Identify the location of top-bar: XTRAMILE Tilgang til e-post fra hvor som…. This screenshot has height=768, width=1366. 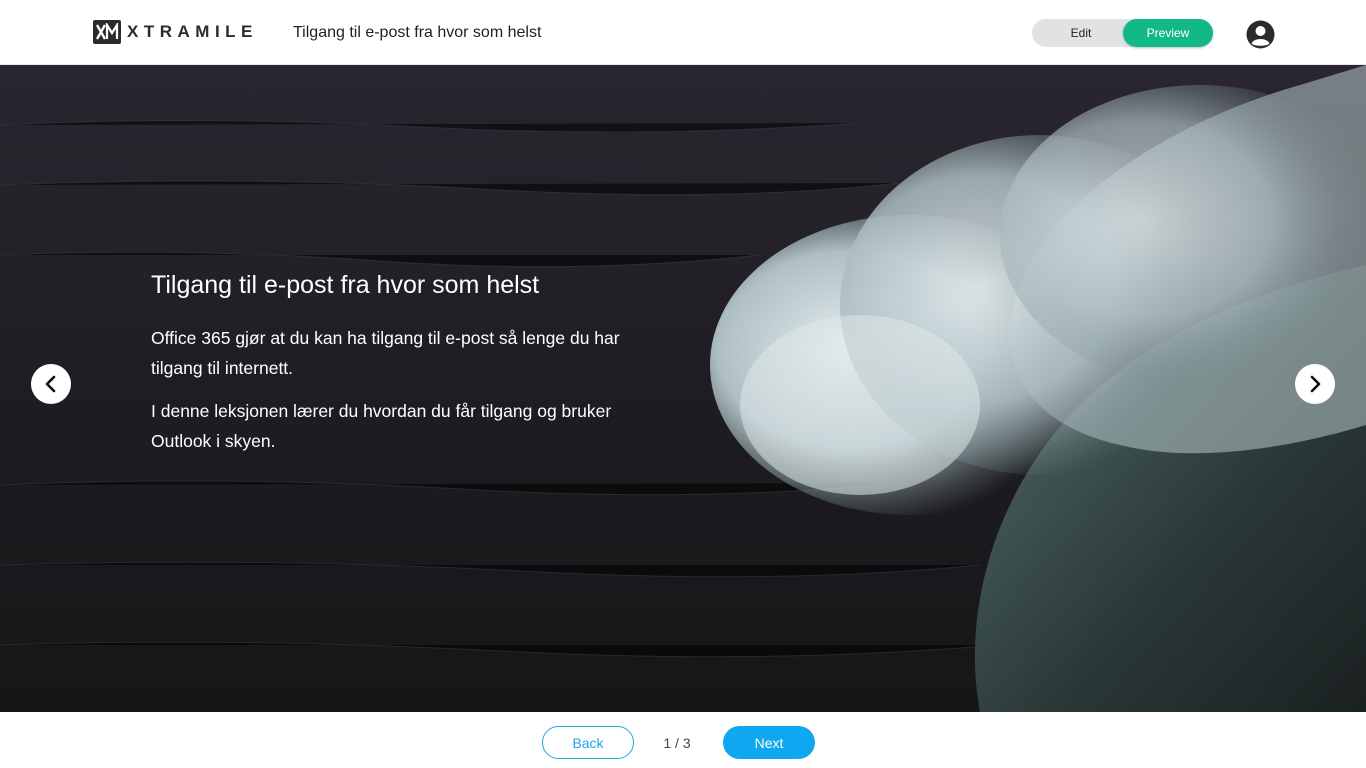
(683, 32).